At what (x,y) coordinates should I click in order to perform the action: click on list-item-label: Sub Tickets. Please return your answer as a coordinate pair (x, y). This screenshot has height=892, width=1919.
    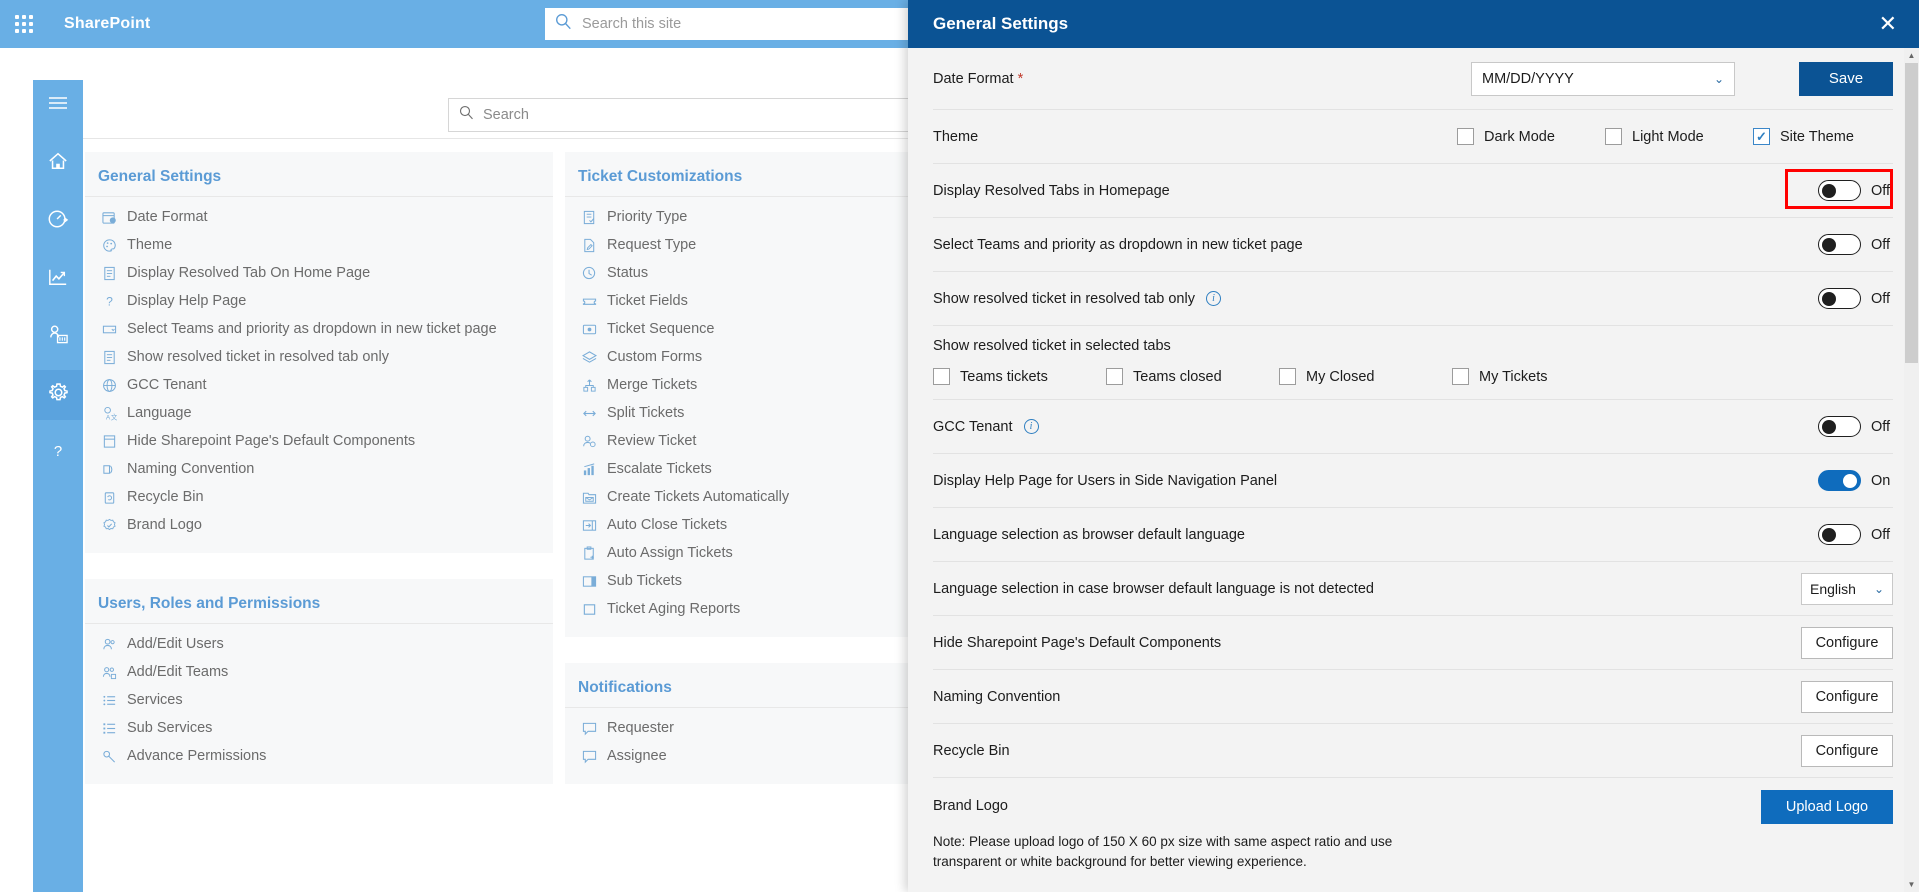
    Looking at the image, I should click on (644, 581).